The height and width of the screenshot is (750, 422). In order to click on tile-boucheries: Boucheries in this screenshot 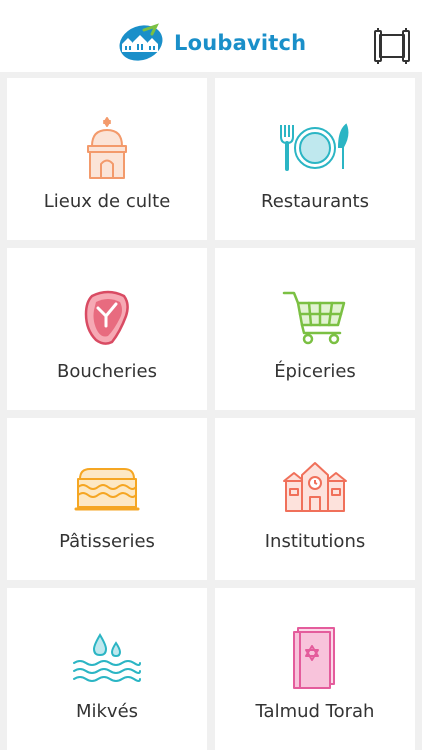, I will do `click(107, 329)`.